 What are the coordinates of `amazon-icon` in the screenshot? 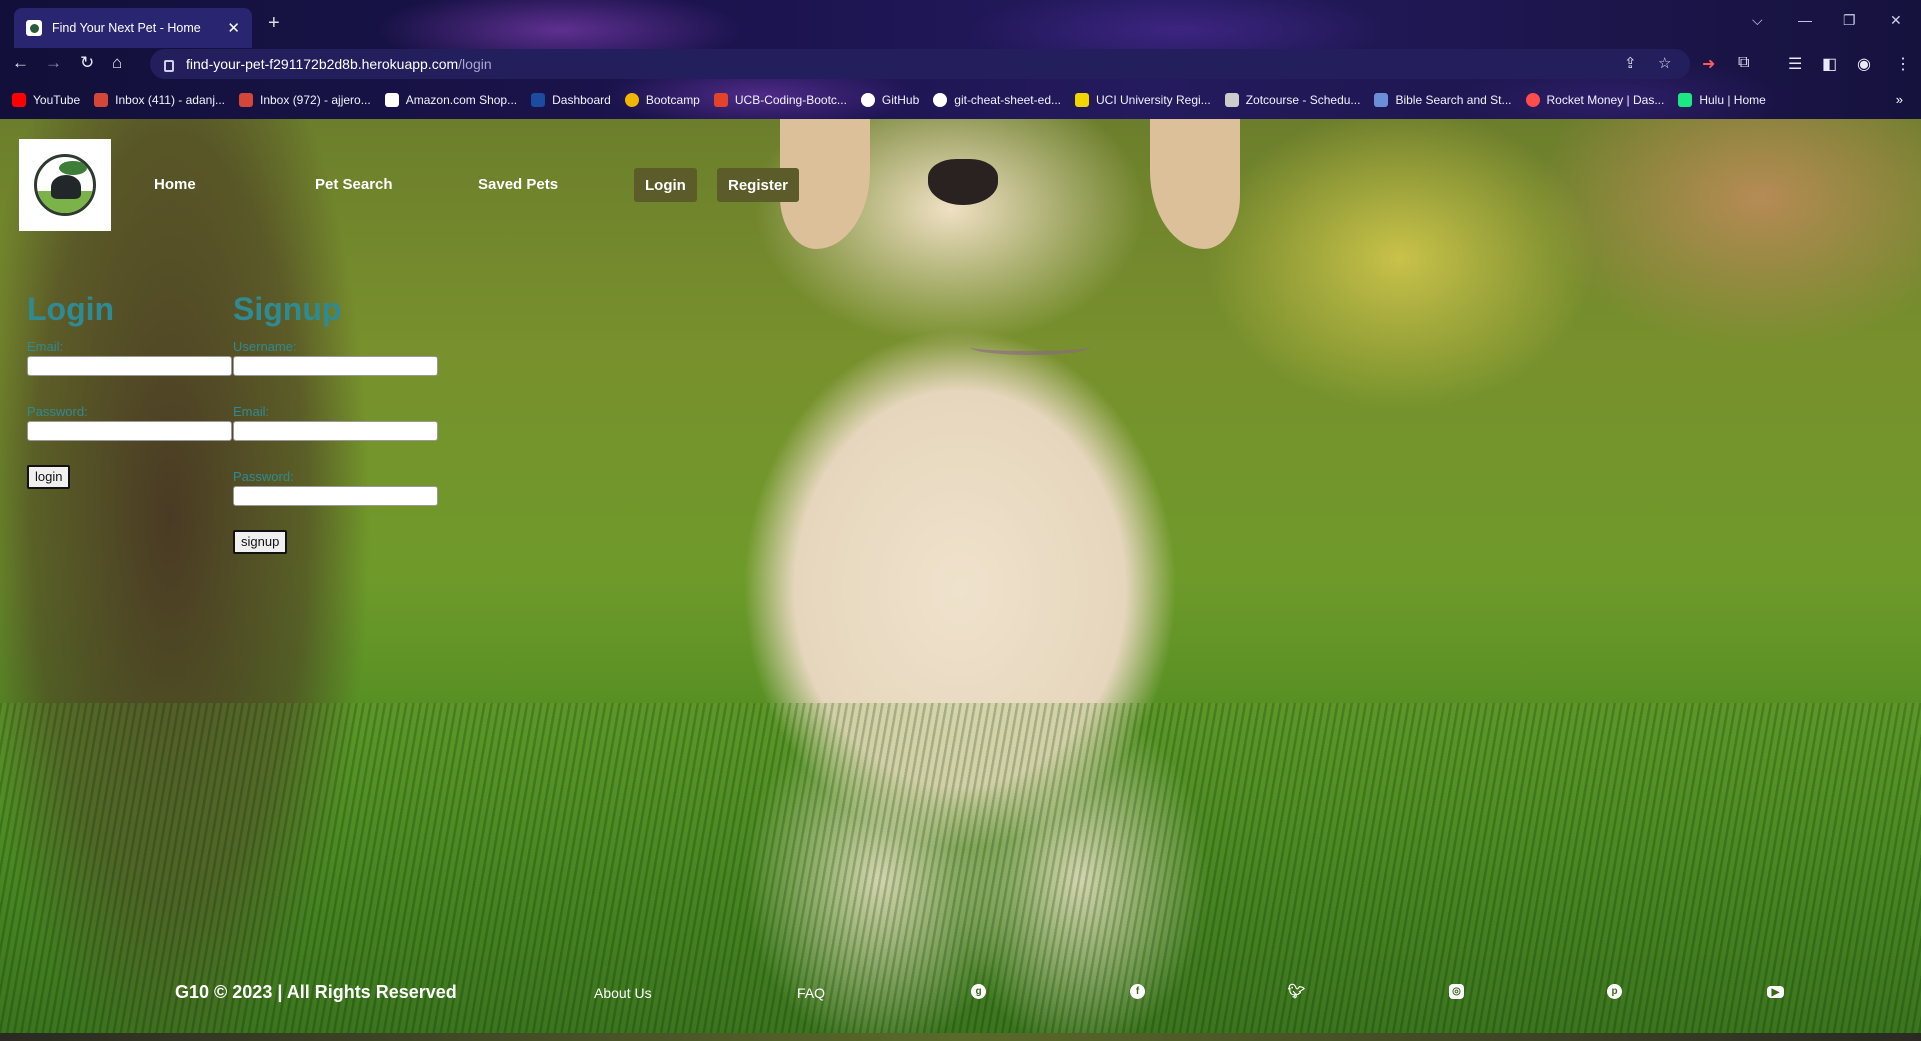 It's located at (391, 100).